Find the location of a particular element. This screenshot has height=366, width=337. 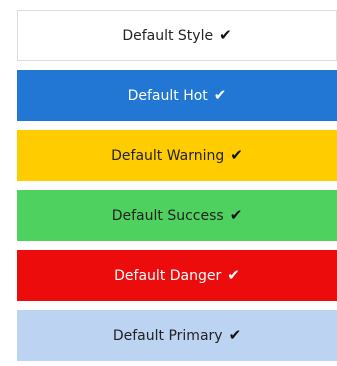

button-label: Default Primary is located at coordinates (167, 335).